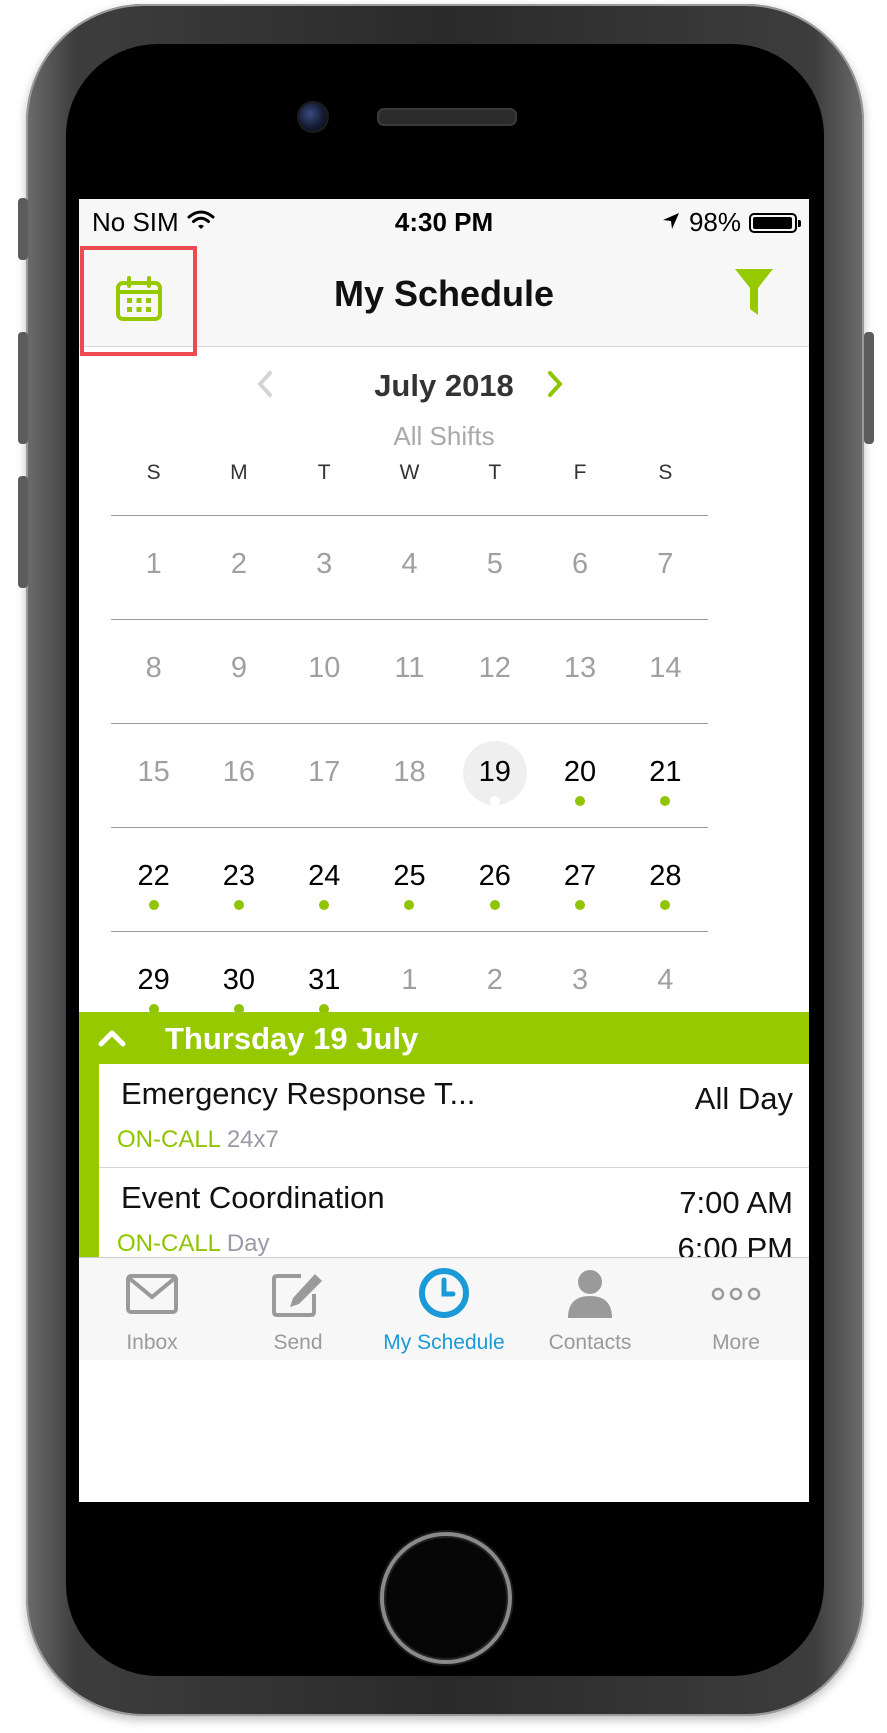 This screenshot has height=1733, width=887. What do you see at coordinates (313, 117) in the screenshot?
I see `front-camera` at bounding box center [313, 117].